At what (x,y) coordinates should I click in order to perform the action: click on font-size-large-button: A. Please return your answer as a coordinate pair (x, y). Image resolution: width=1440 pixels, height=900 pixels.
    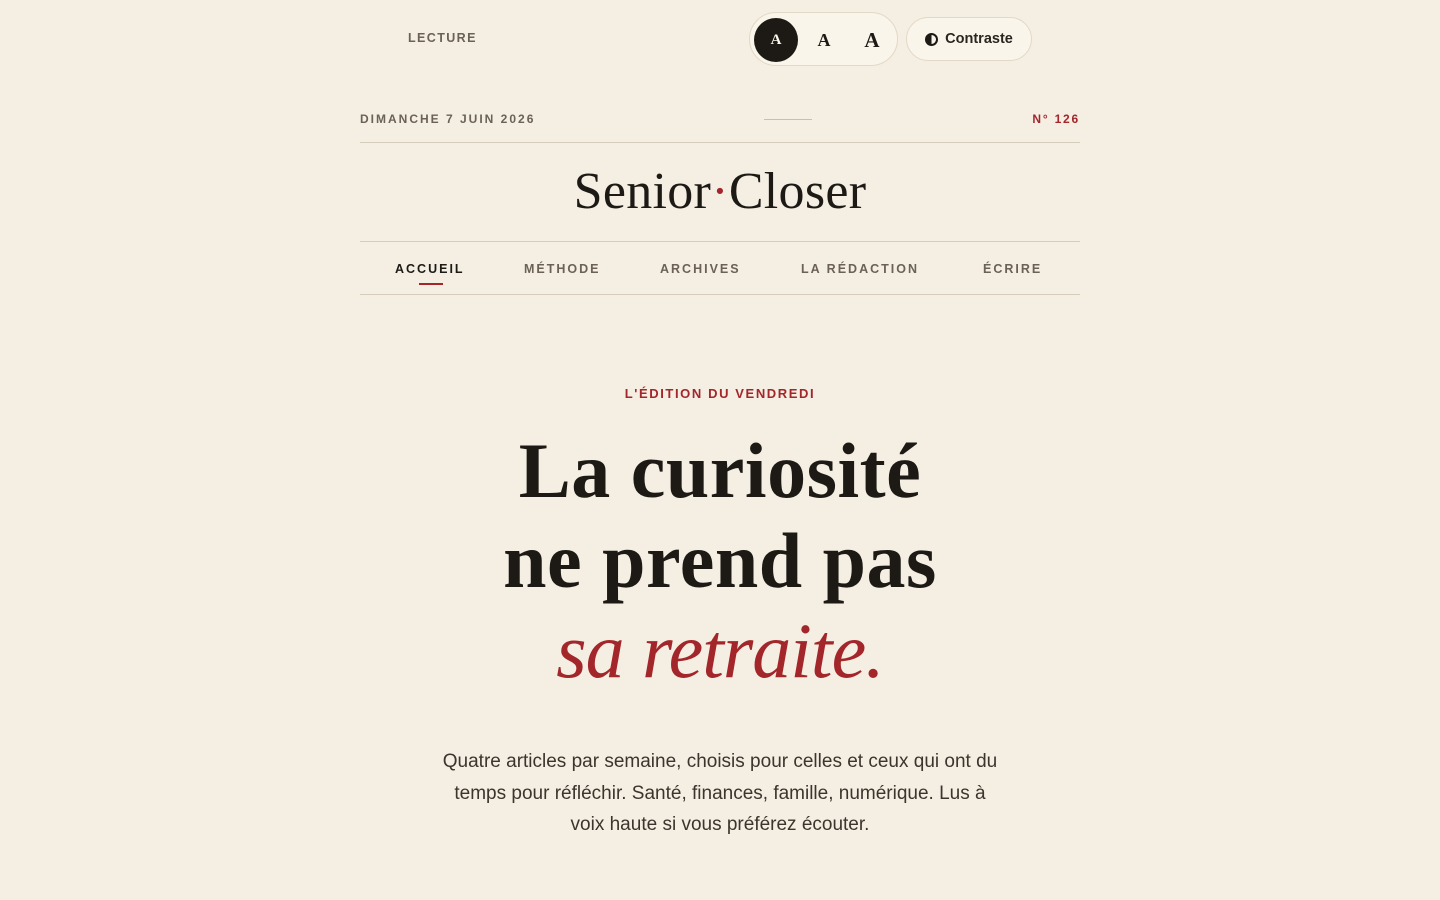
    Looking at the image, I should click on (872, 40).